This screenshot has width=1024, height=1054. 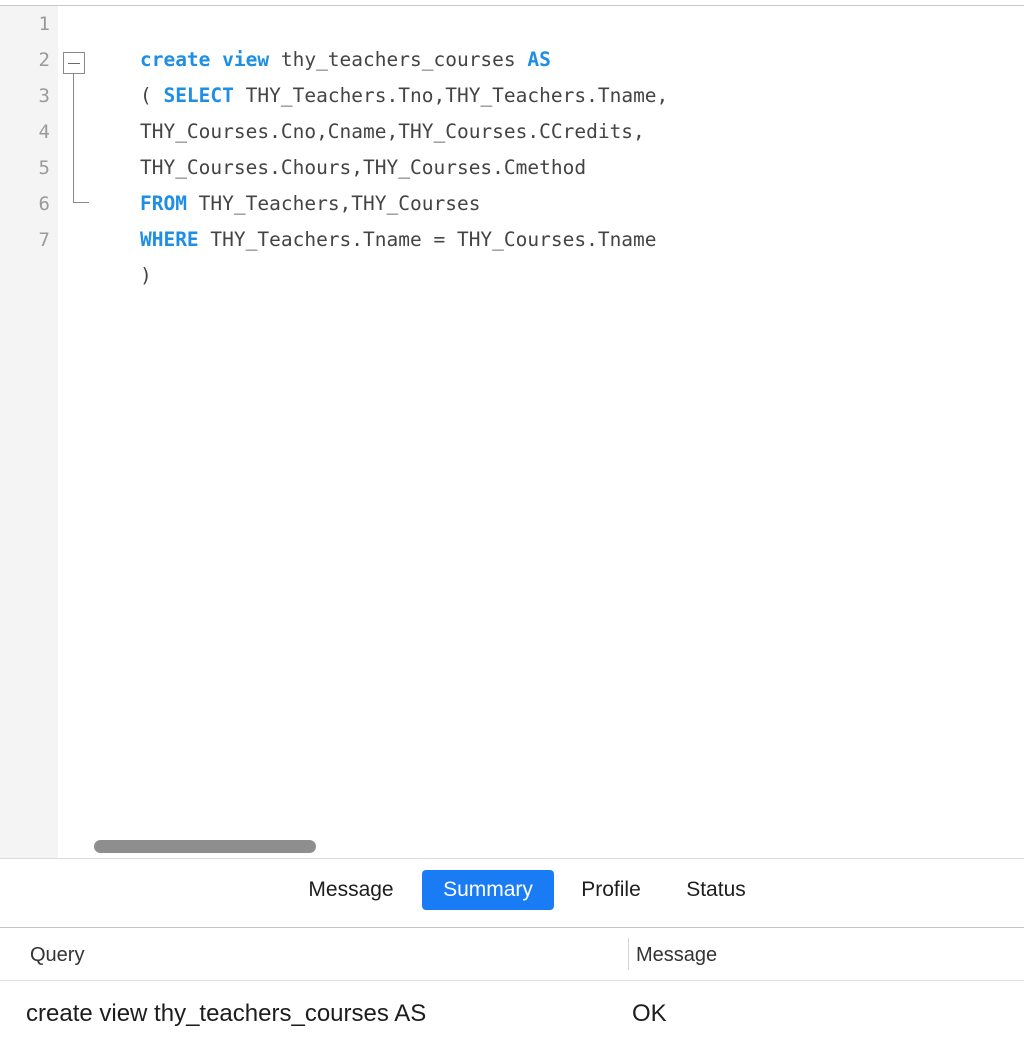 What do you see at coordinates (57, 955) in the screenshot?
I see `column-header-query: Query` at bounding box center [57, 955].